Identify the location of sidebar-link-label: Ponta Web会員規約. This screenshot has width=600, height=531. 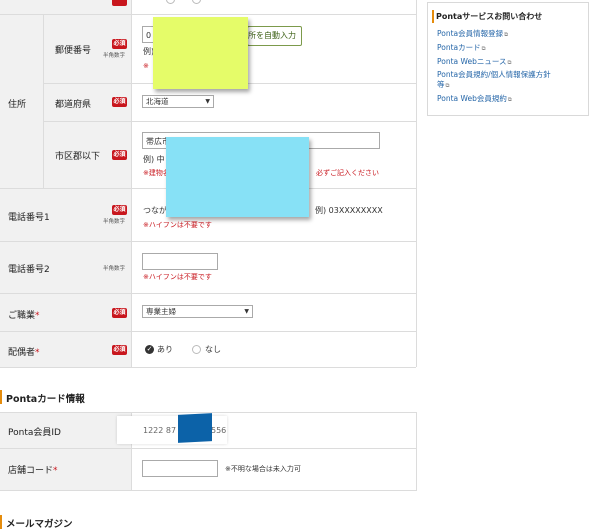
(472, 98).